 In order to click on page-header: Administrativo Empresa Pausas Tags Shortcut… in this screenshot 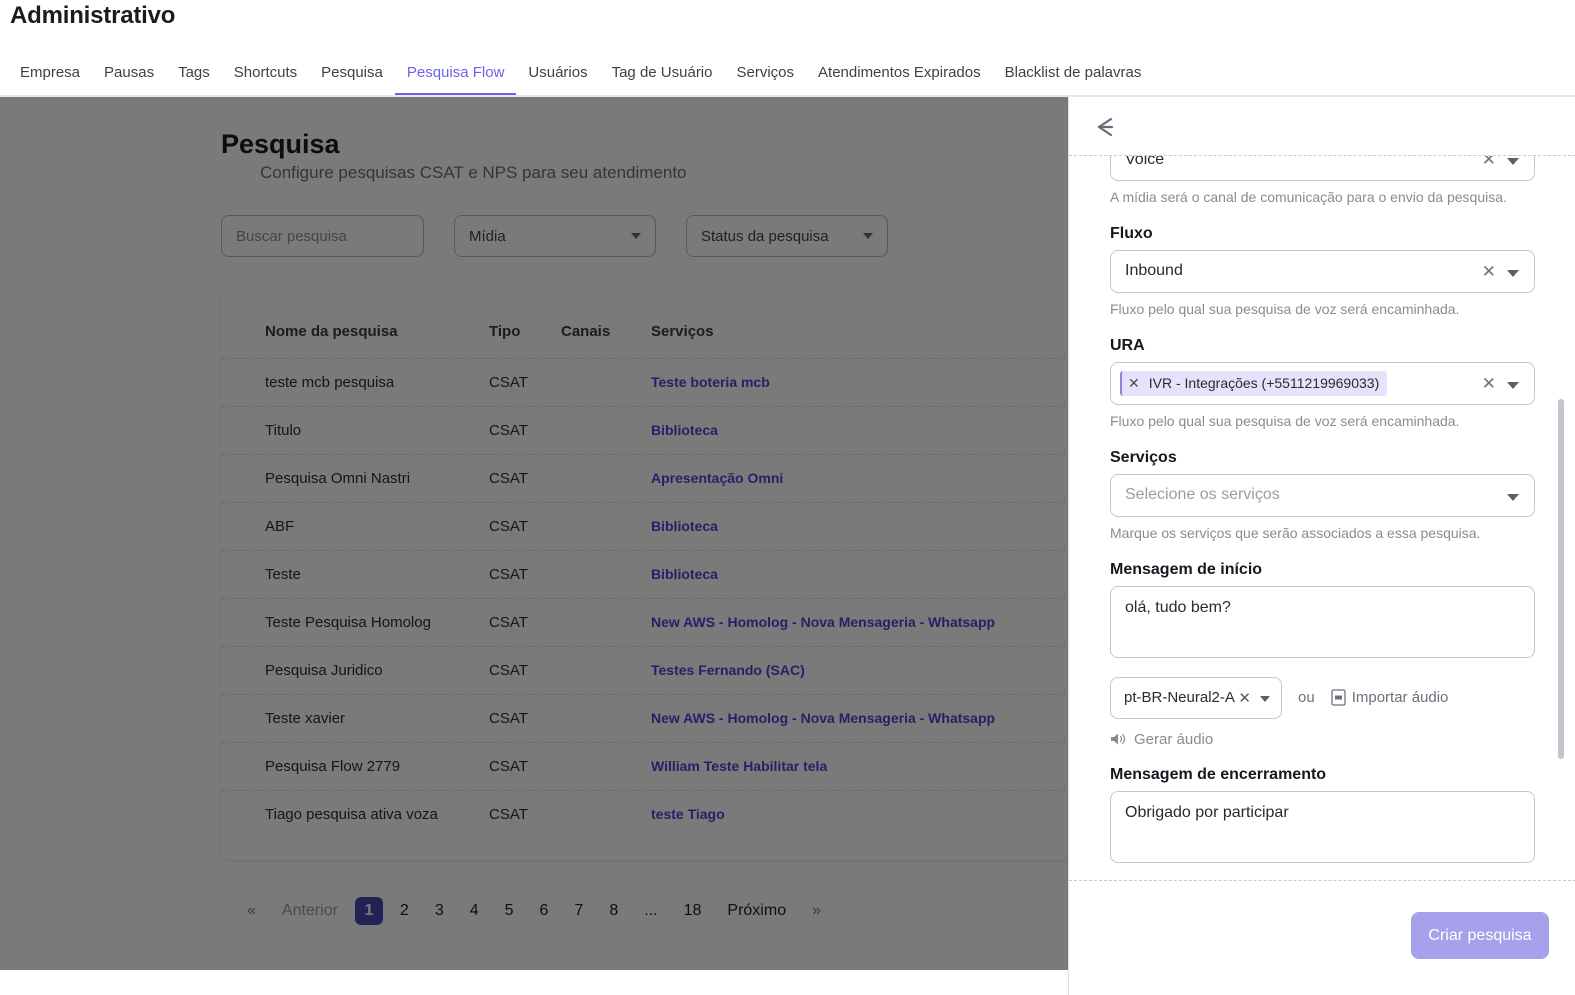, I will do `click(787, 48)`.